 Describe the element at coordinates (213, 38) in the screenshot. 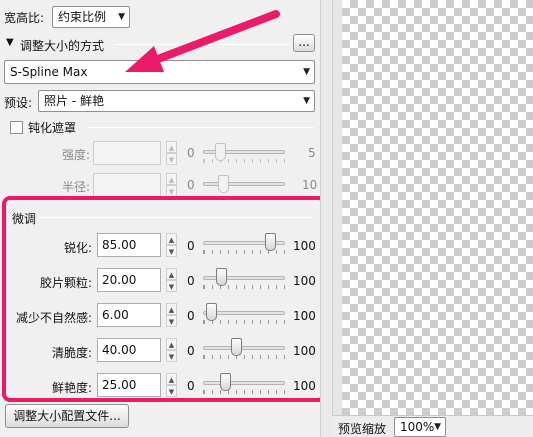

I see `annotation-arrow-shaft` at that location.